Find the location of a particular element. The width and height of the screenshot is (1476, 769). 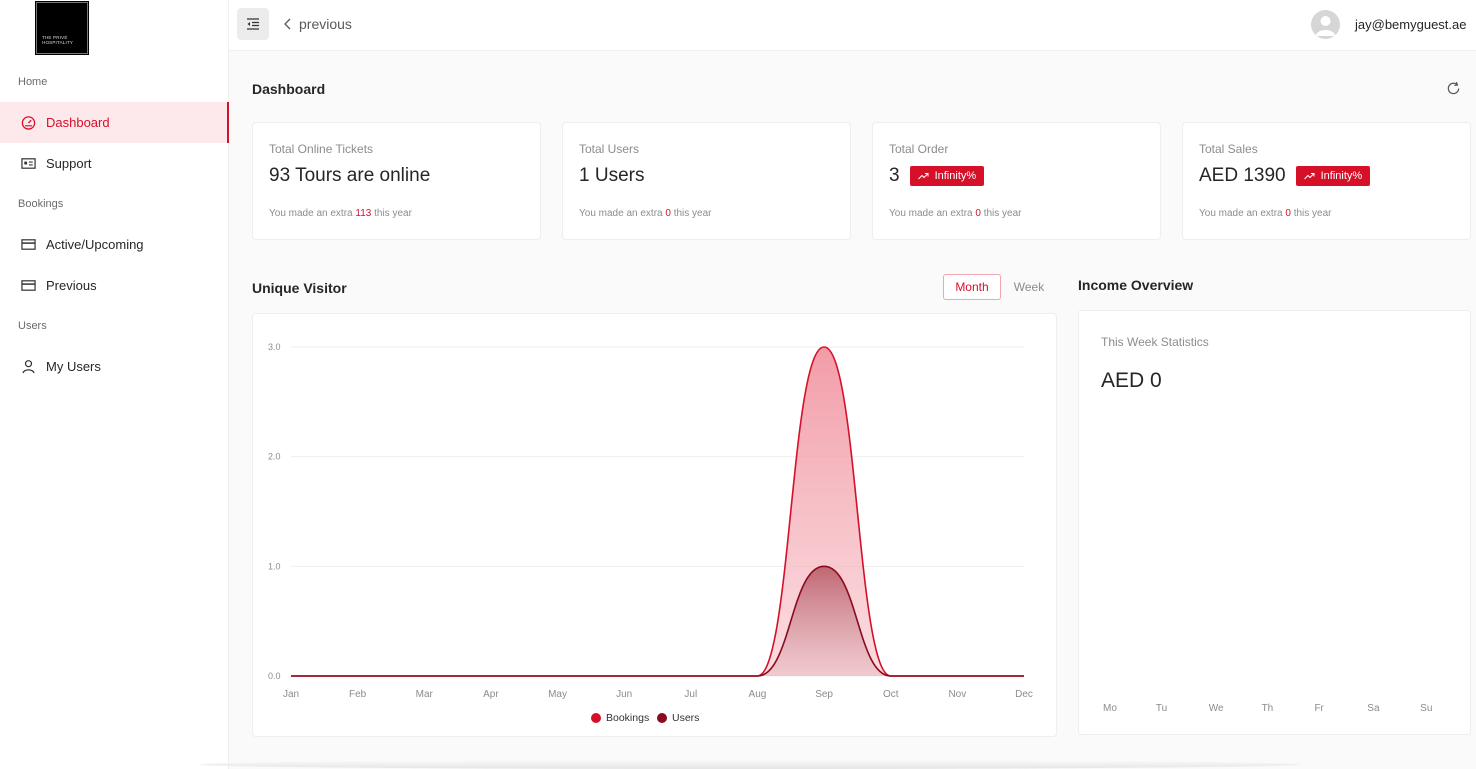

legend-label: Bookings is located at coordinates (627, 718).